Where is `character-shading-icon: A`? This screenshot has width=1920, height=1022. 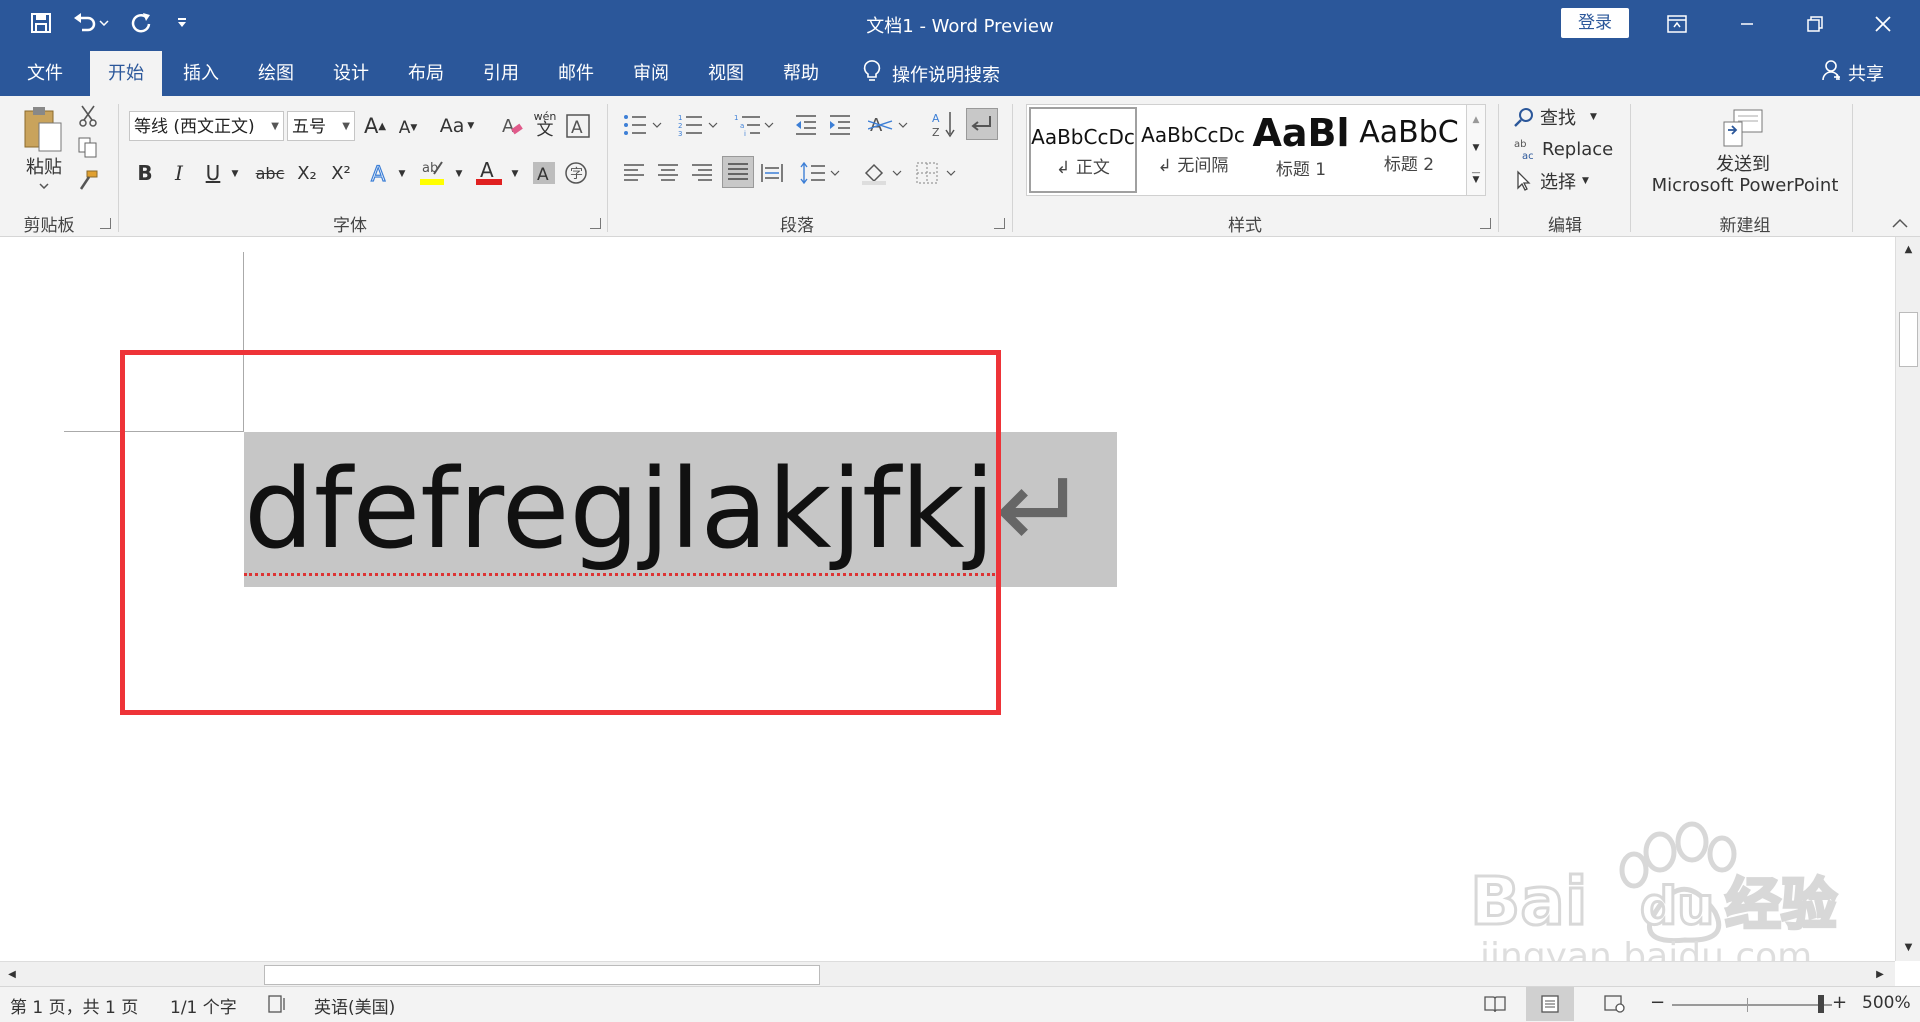
character-shading-icon: A is located at coordinates (544, 173).